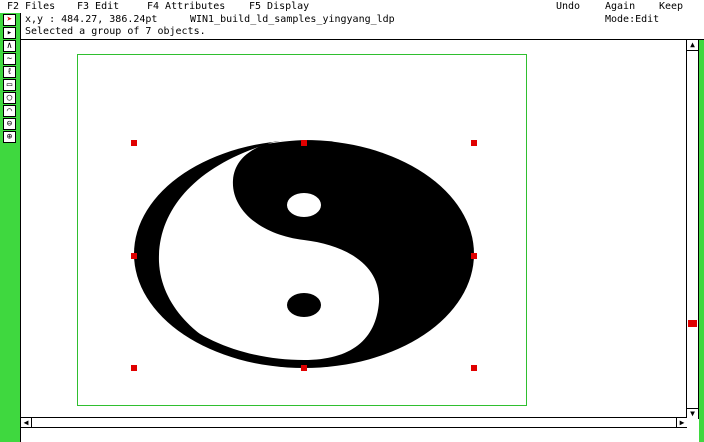  What do you see at coordinates (9, 33) in the screenshot?
I see `arrow-tool-icon: ▸` at bounding box center [9, 33].